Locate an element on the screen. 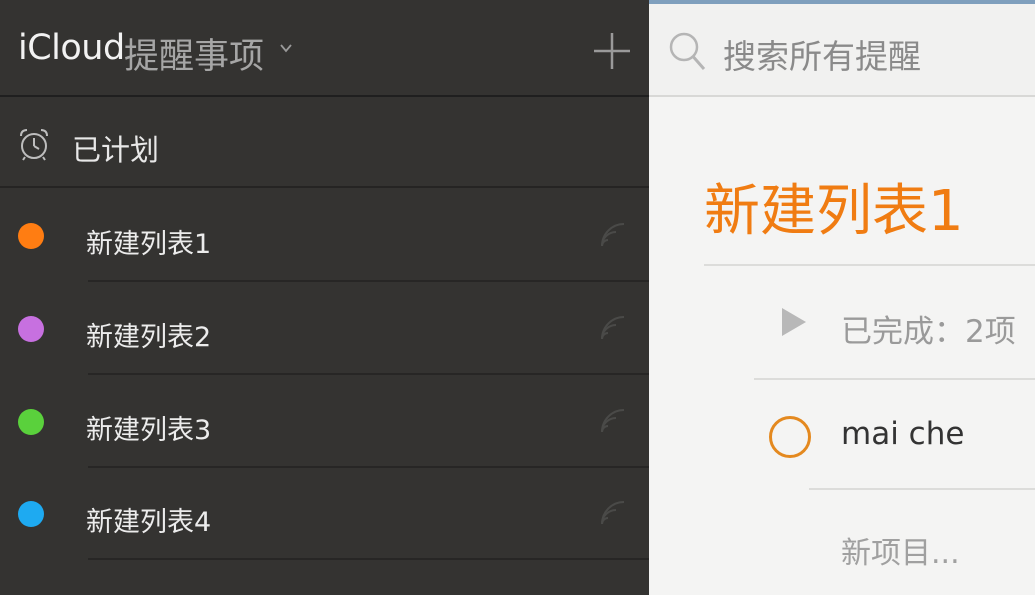  chevron-down-icon is located at coordinates (286, 48).